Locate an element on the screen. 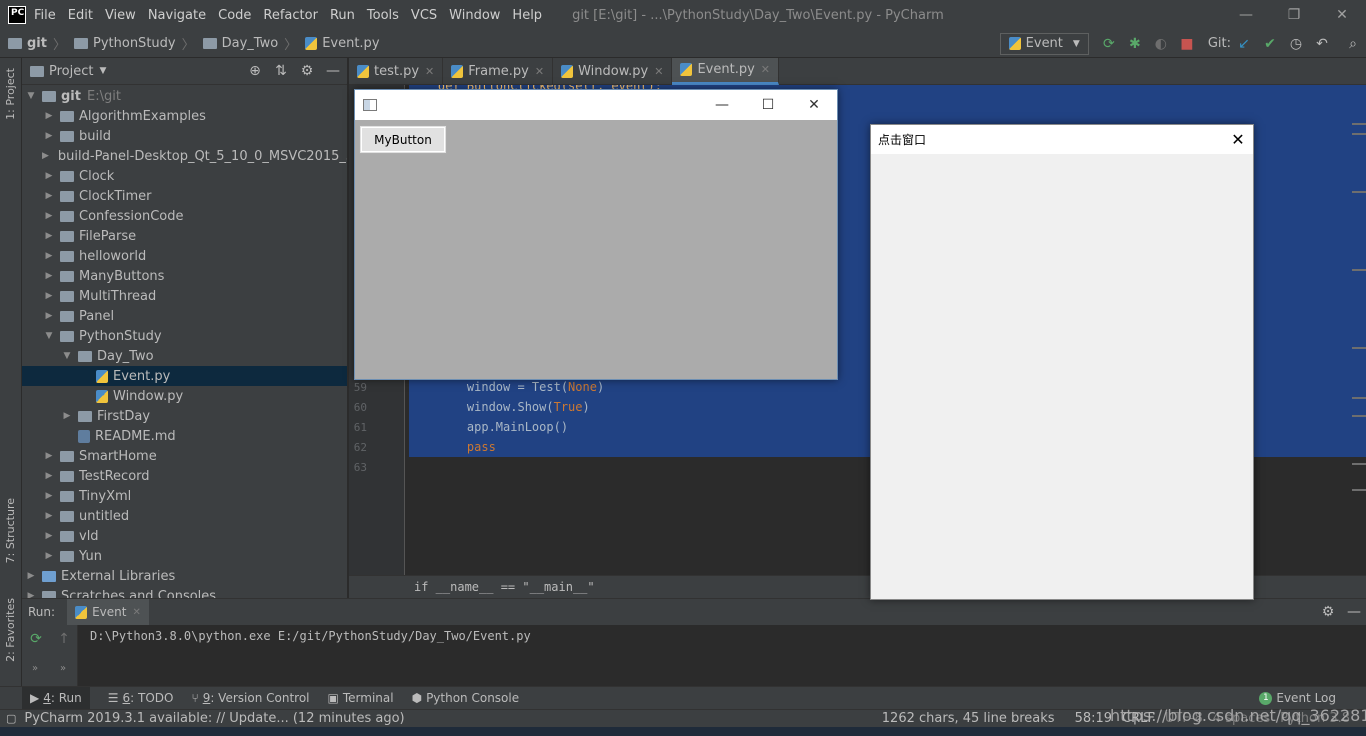 The height and width of the screenshot is (736, 1366). event-log-tab: 1 Event Log is located at coordinates (1297, 698).